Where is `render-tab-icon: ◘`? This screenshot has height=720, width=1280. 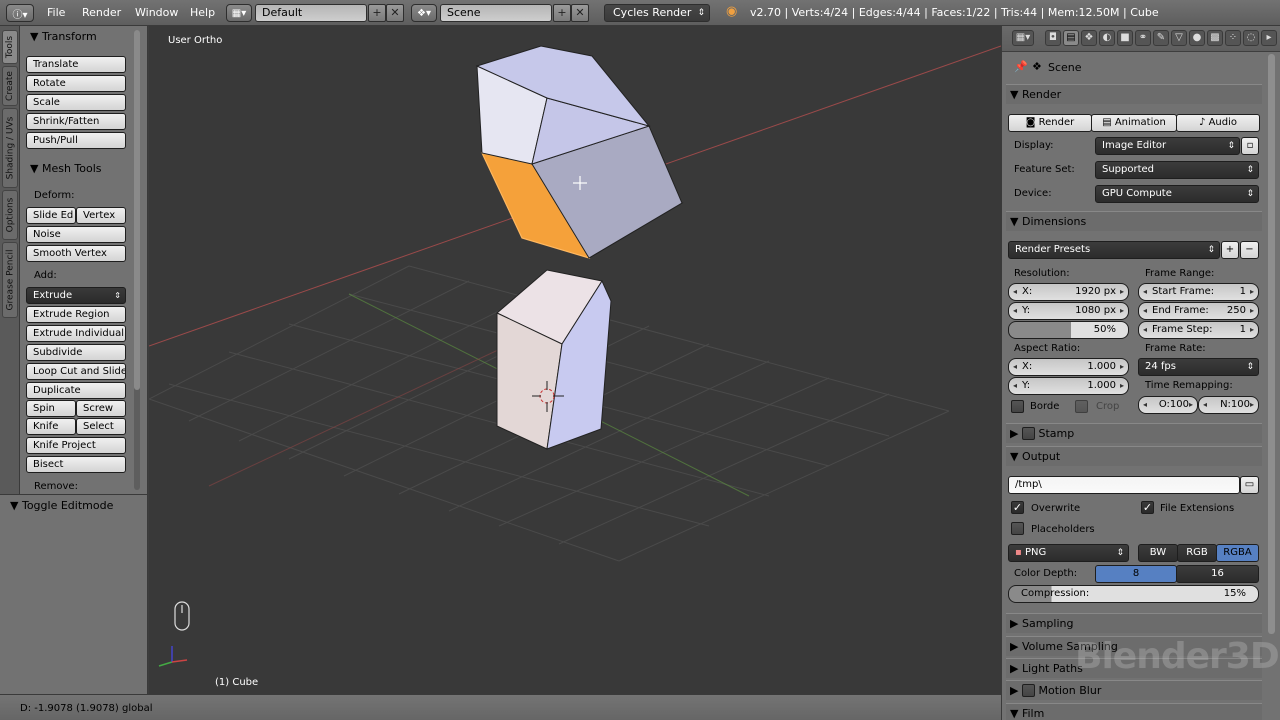
render-tab-icon: ◘ is located at coordinates (1053, 38).